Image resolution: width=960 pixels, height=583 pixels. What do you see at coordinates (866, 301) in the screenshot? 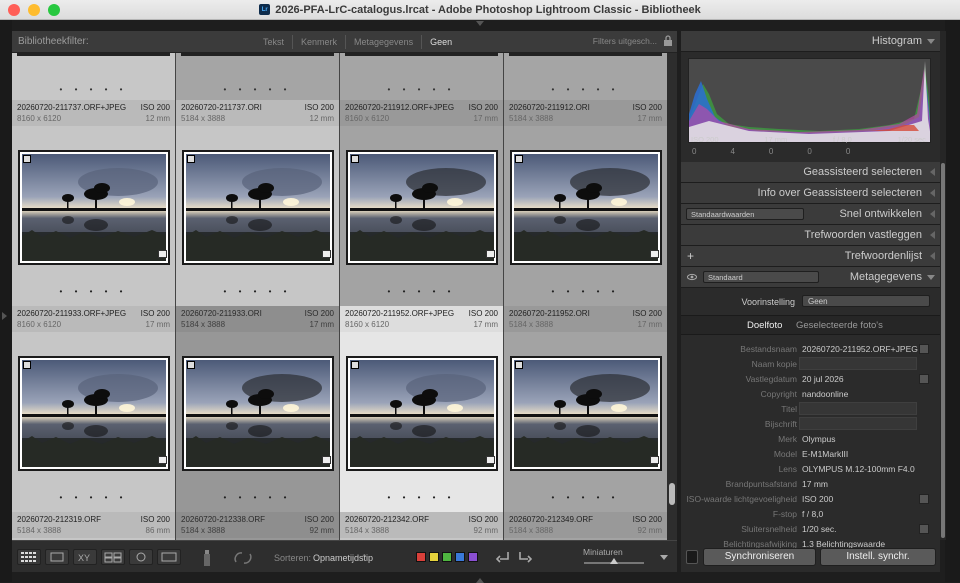
I see `preset-select: Geen` at bounding box center [866, 301].